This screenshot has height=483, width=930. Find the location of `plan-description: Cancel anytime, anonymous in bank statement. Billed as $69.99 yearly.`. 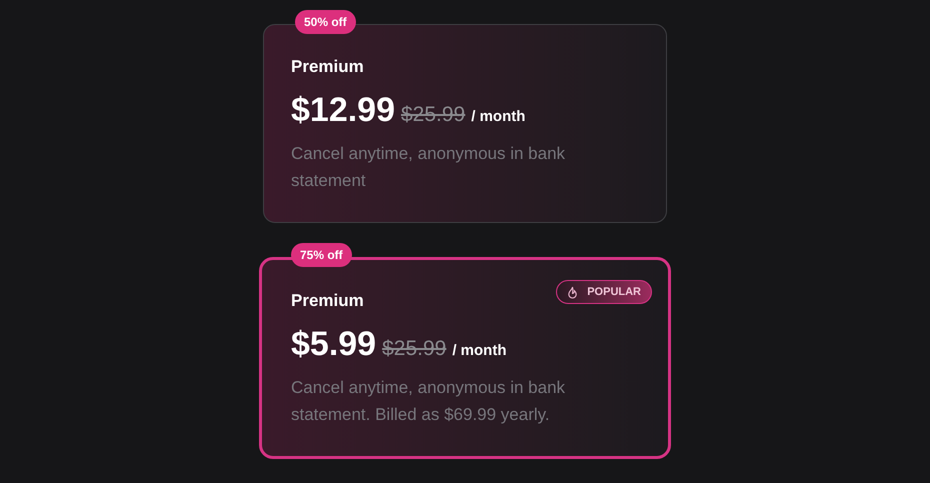

plan-description: Cancel anytime, anonymous in bank statement. Billed as $69.99 yearly. is located at coordinates (428, 401).